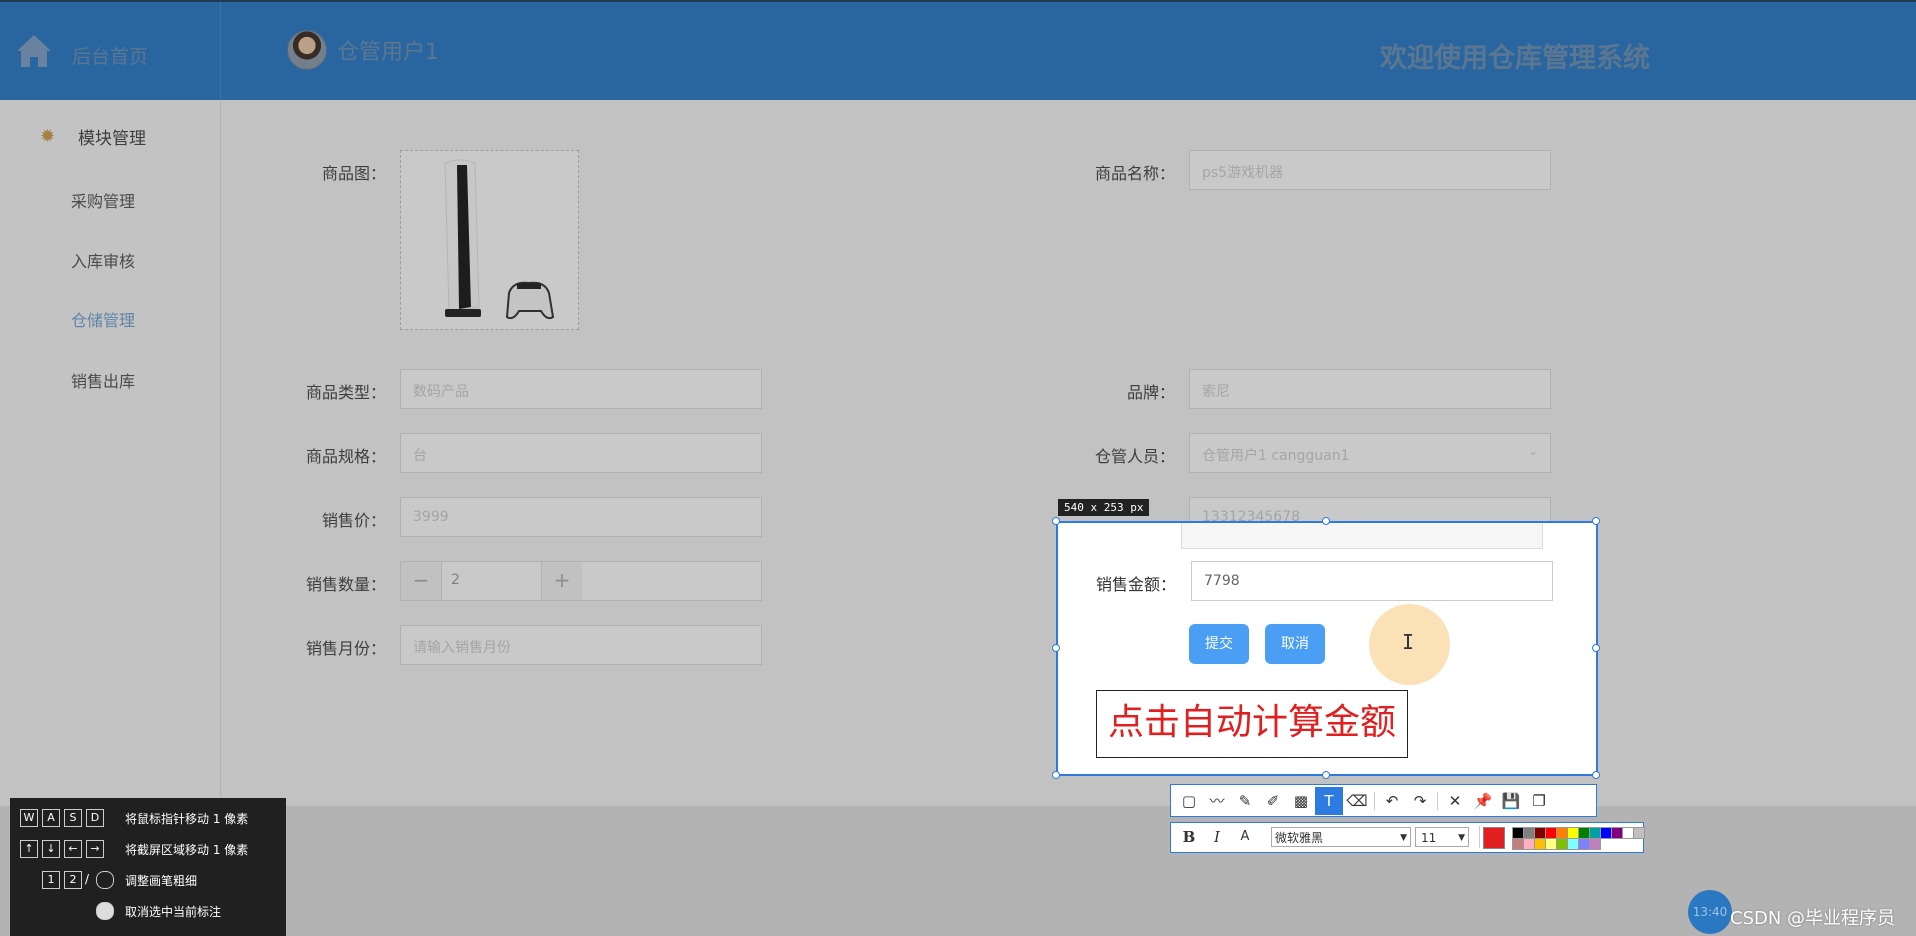  Describe the element at coordinates (1326, 775) in the screenshot. I see `resize-handle-s` at that location.